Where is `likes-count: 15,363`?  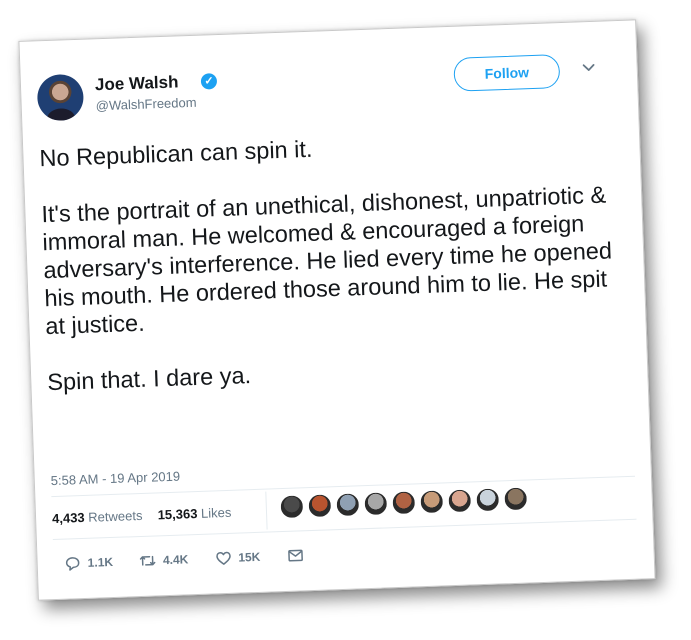 likes-count: 15,363 is located at coordinates (177, 514).